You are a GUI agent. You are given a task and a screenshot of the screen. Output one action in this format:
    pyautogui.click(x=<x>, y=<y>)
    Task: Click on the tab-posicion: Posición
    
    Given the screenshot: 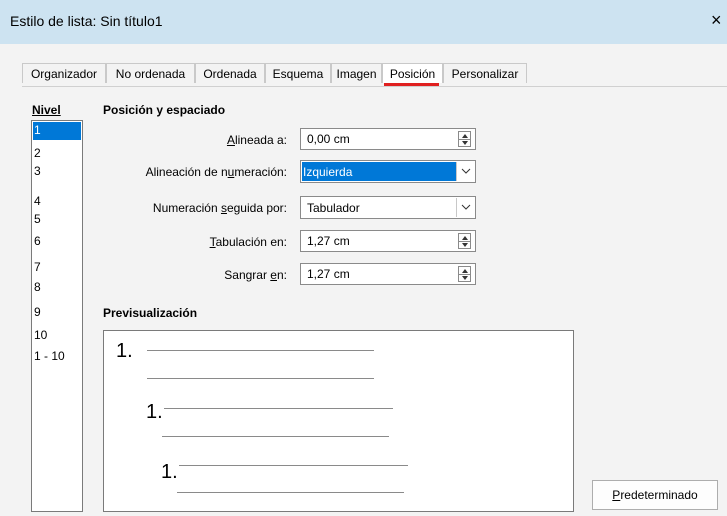 What is the action you would take?
    pyautogui.click(x=412, y=73)
    